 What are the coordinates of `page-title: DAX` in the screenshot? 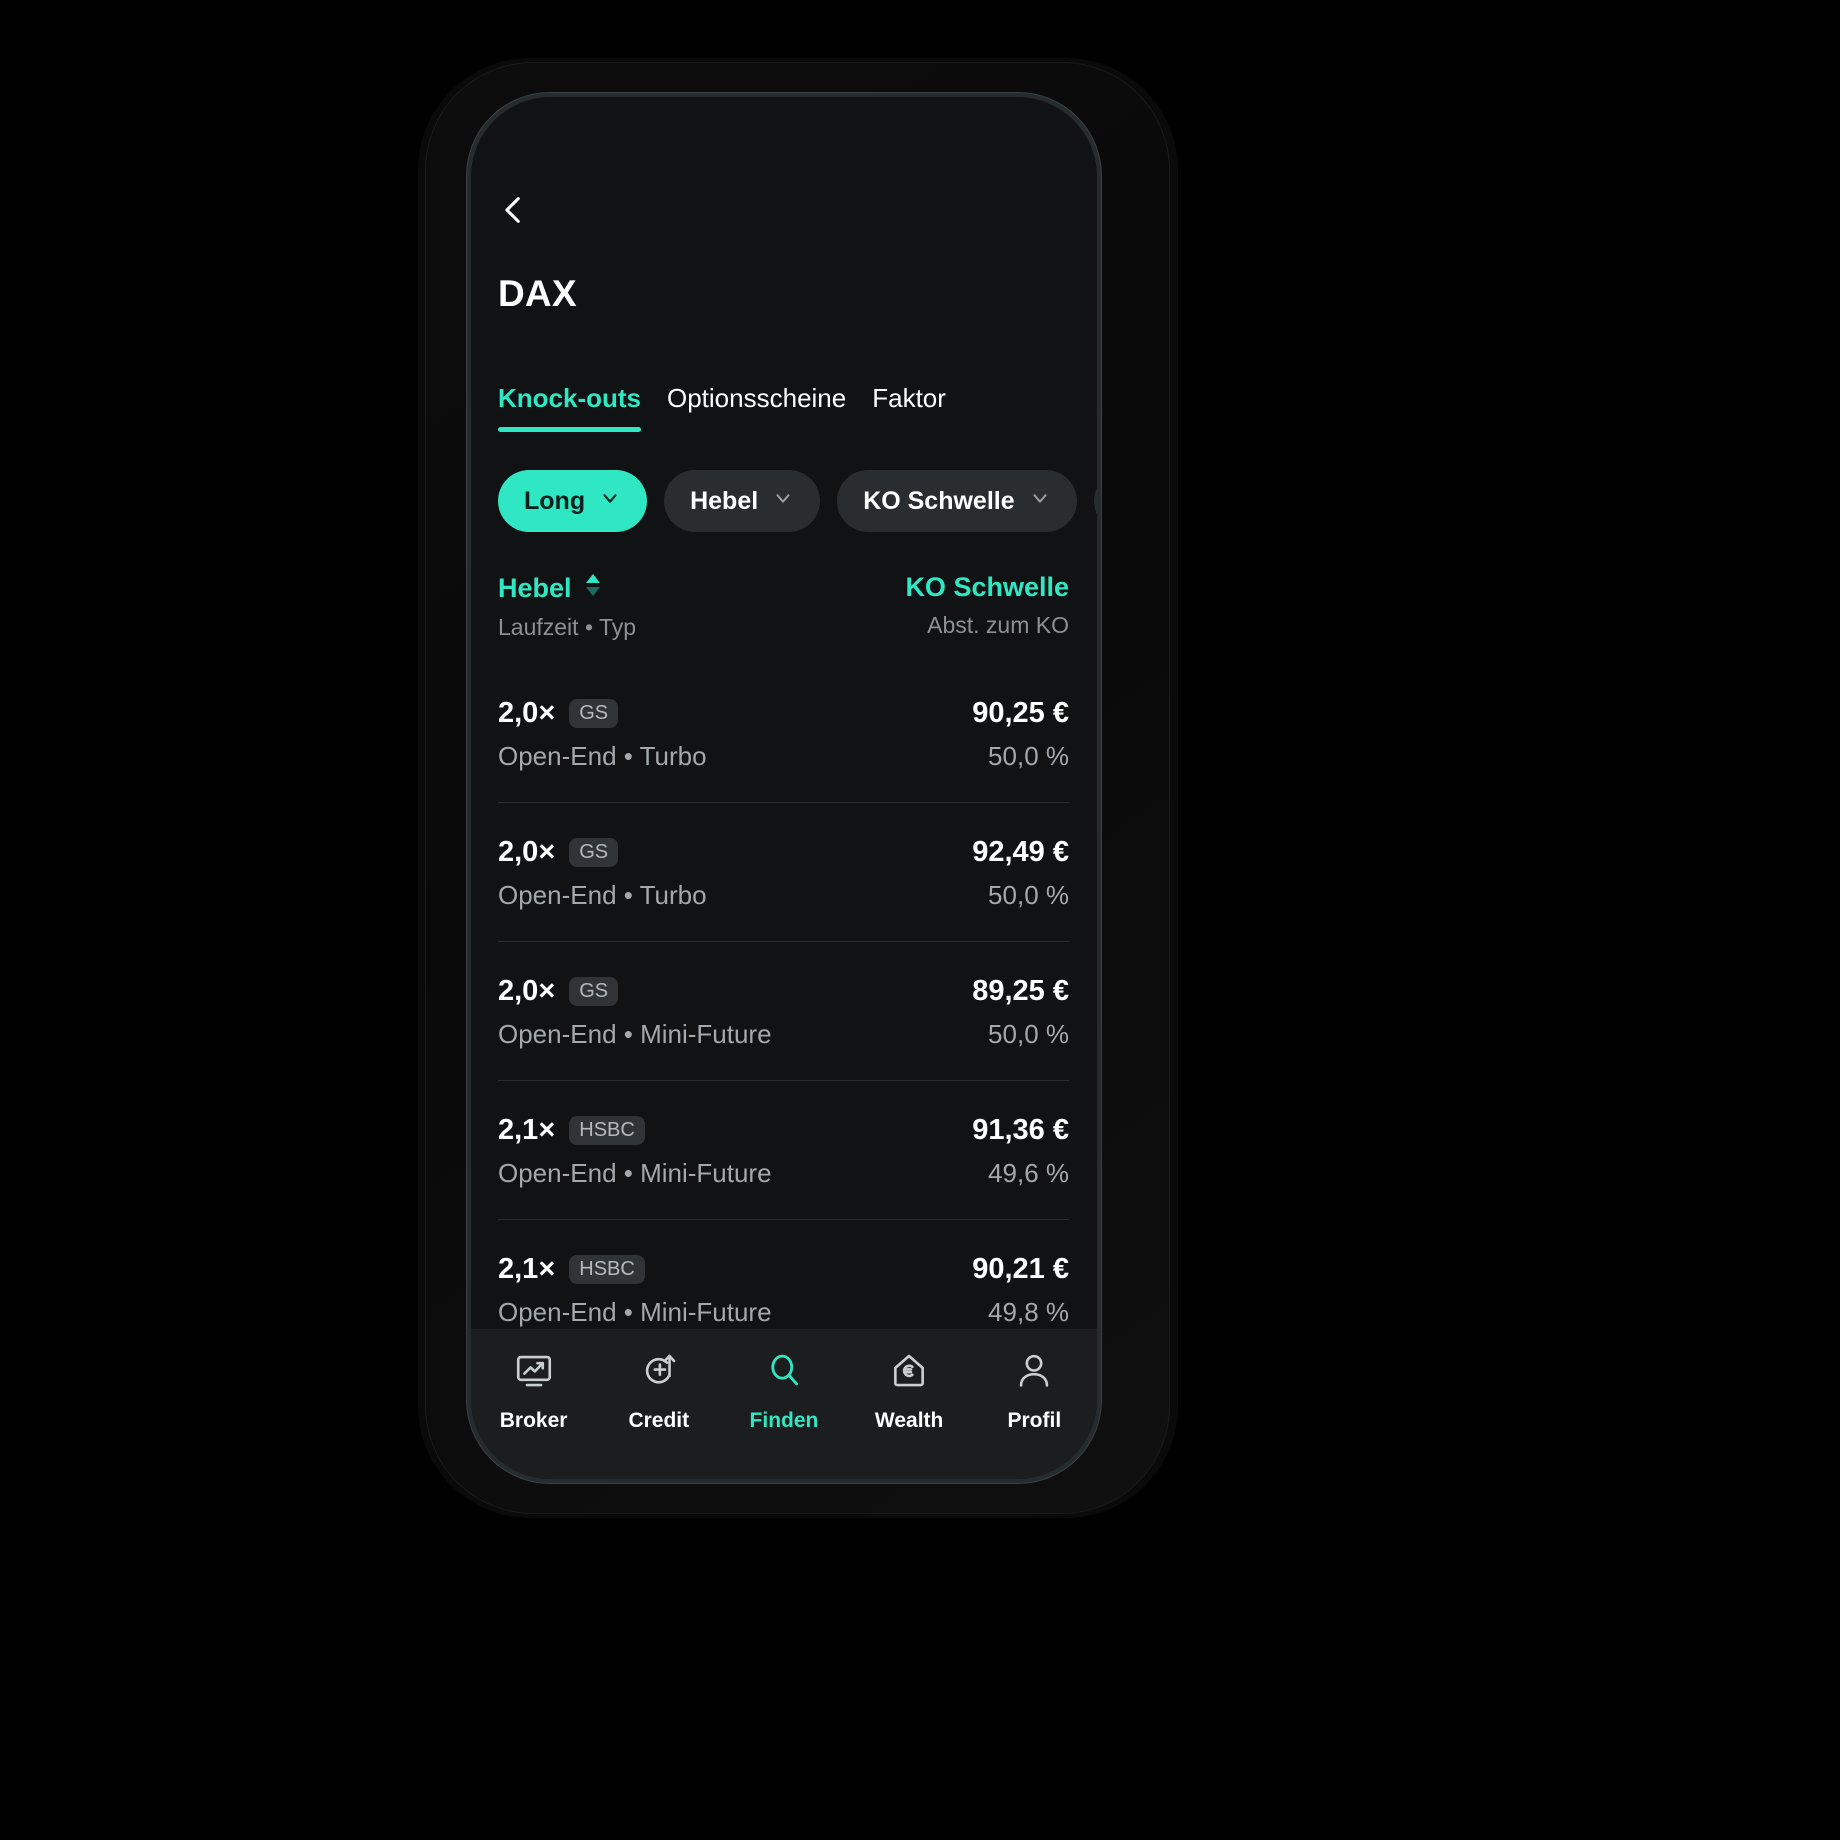 It's located at (537, 293).